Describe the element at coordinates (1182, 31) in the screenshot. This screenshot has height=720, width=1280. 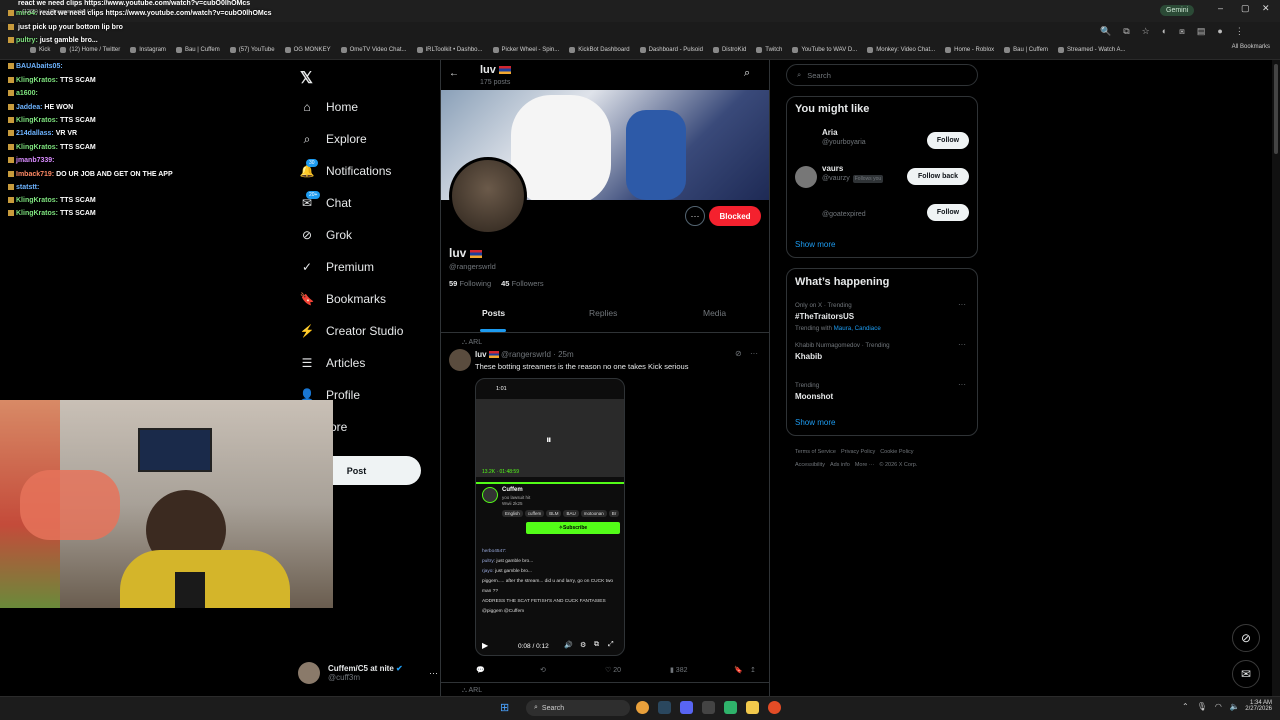
I see `puzzle-icon: ⧆` at that location.